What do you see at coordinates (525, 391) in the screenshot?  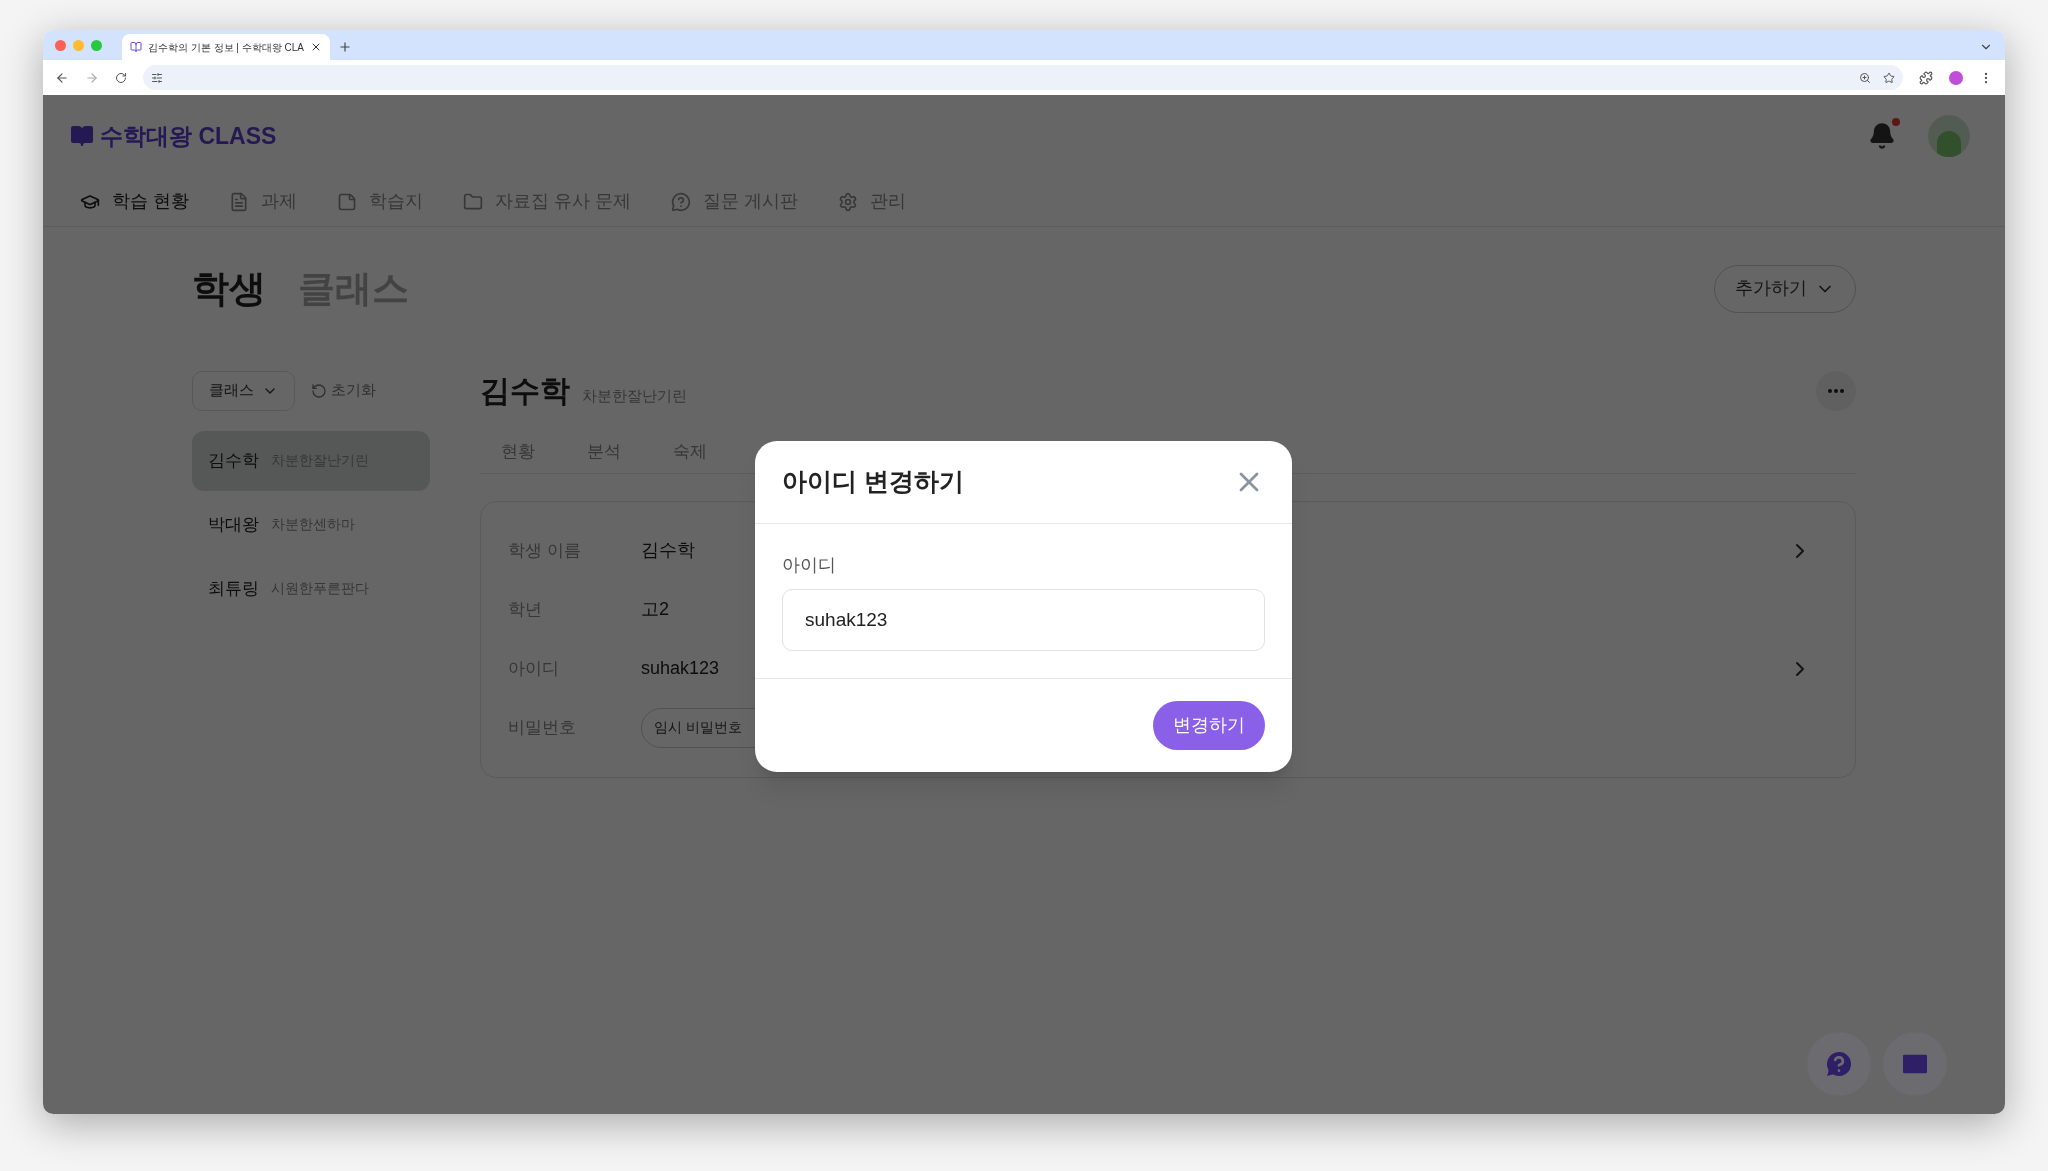 I see `student-title: 김수학` at bounding box center [525, 391].